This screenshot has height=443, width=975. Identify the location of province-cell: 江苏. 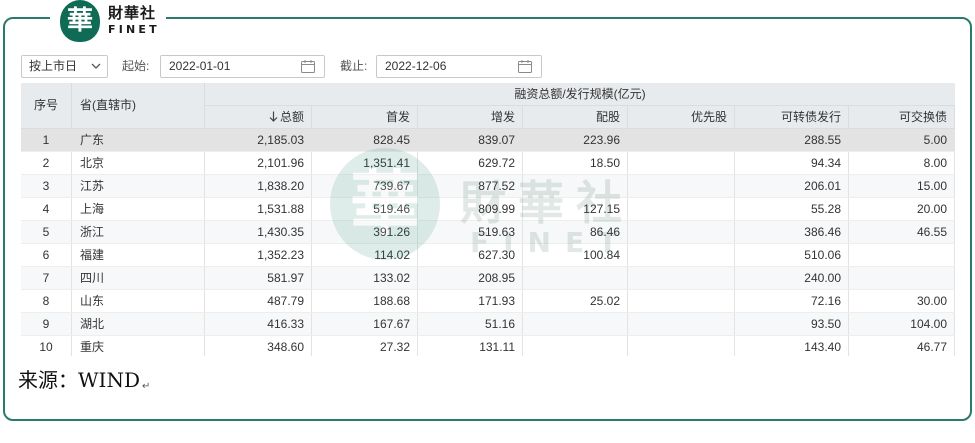
(138, 186).